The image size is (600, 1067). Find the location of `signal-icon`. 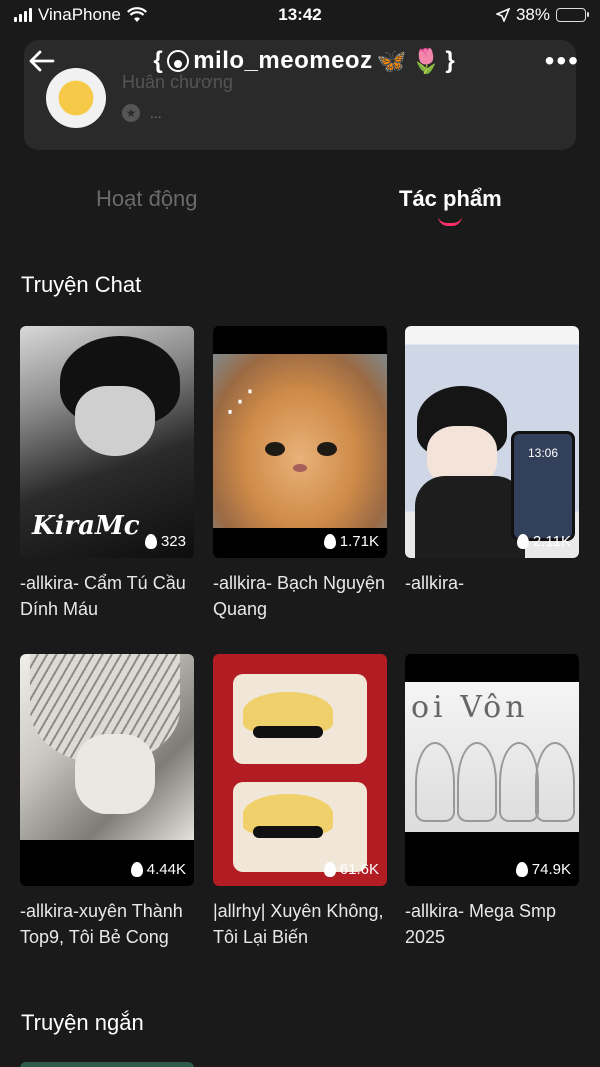

signal-icon is located at coordinates (23, 15).